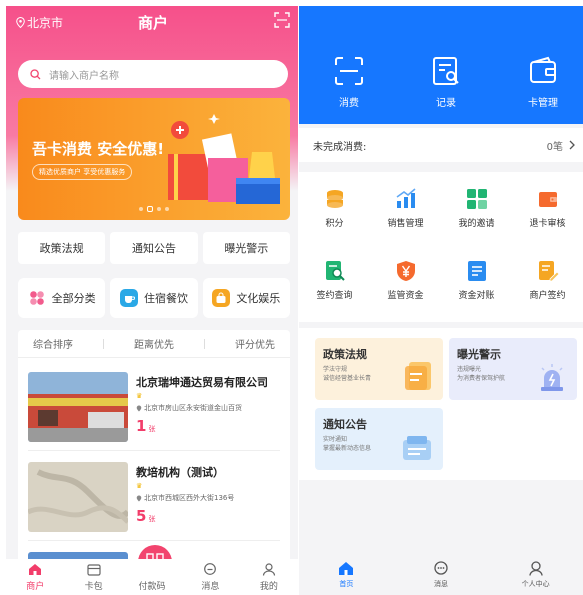 This screenshot has height=595, width=583. I want to click on tab-label: 消息, so click(210, 587).